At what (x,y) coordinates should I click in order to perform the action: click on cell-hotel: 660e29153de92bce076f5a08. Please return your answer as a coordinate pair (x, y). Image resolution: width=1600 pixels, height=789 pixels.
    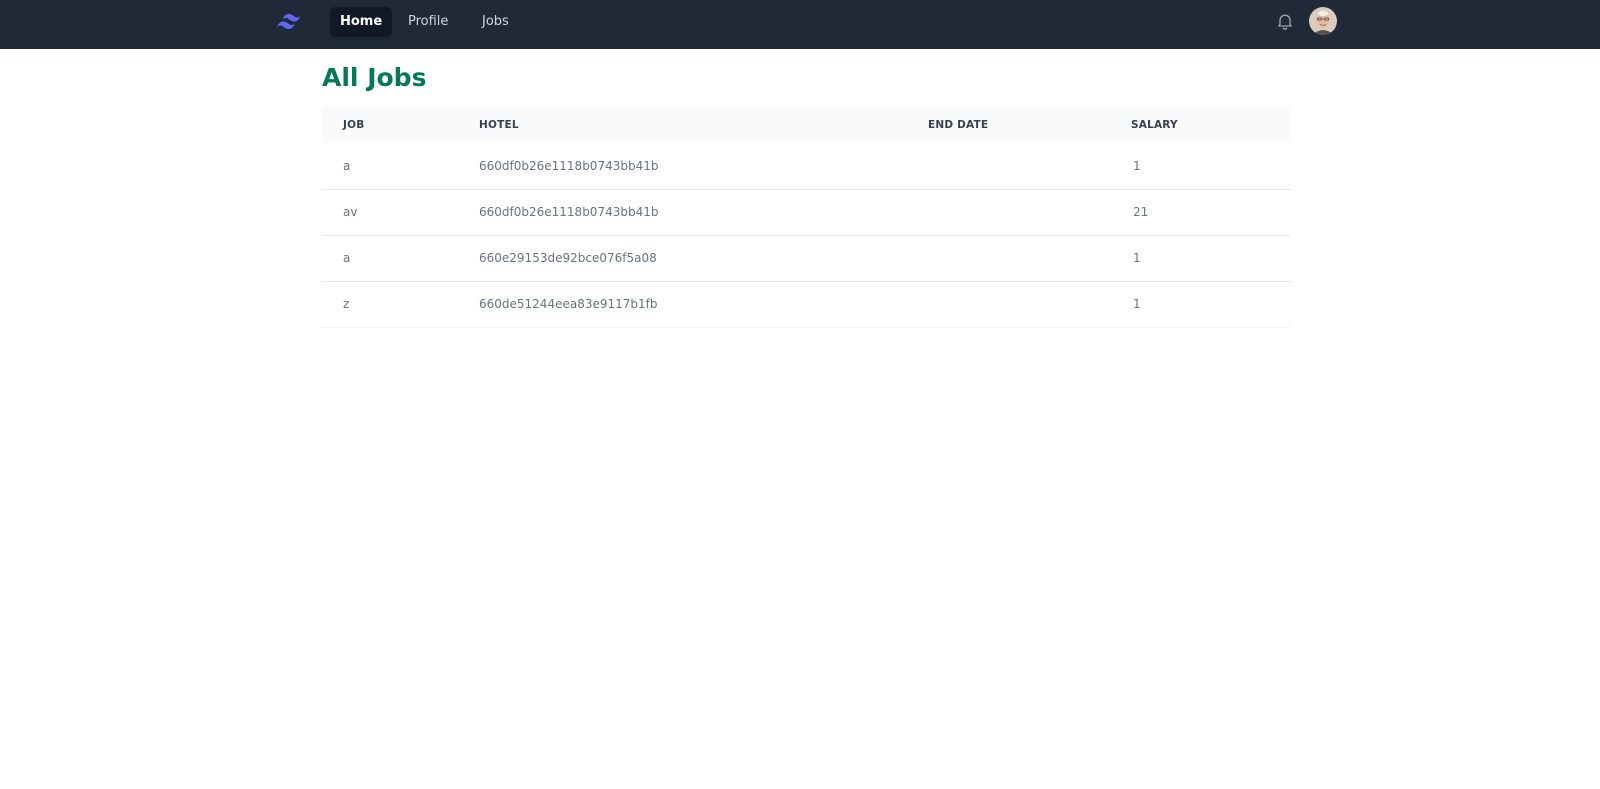
    Looking at the image, I should click on (703, 258).